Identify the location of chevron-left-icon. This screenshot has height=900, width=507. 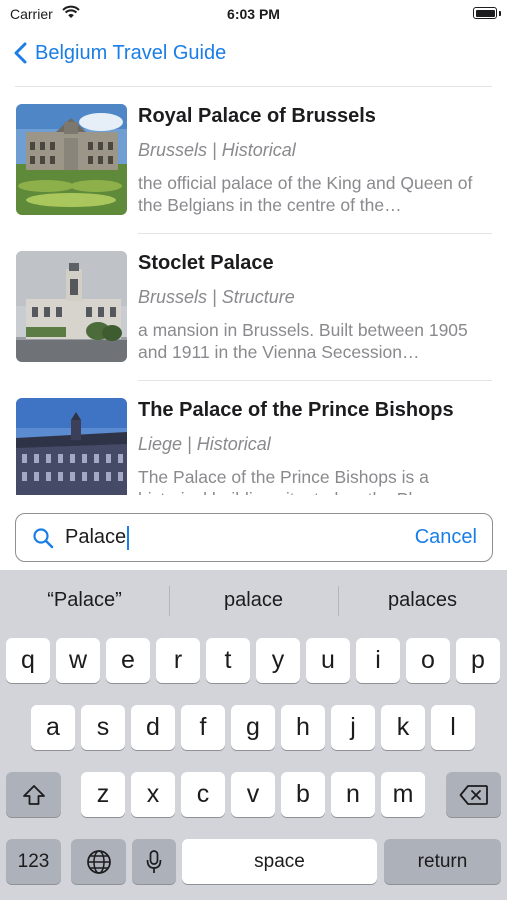
(20, 53).